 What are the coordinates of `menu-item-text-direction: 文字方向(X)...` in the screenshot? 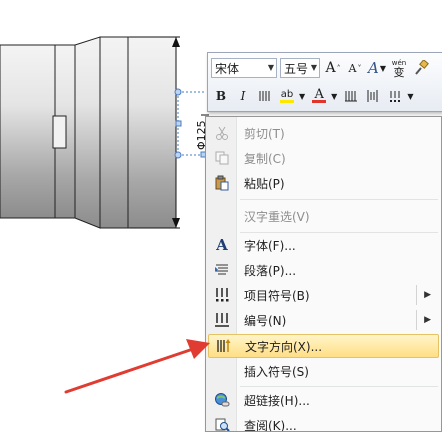 It's located at (323, 346).